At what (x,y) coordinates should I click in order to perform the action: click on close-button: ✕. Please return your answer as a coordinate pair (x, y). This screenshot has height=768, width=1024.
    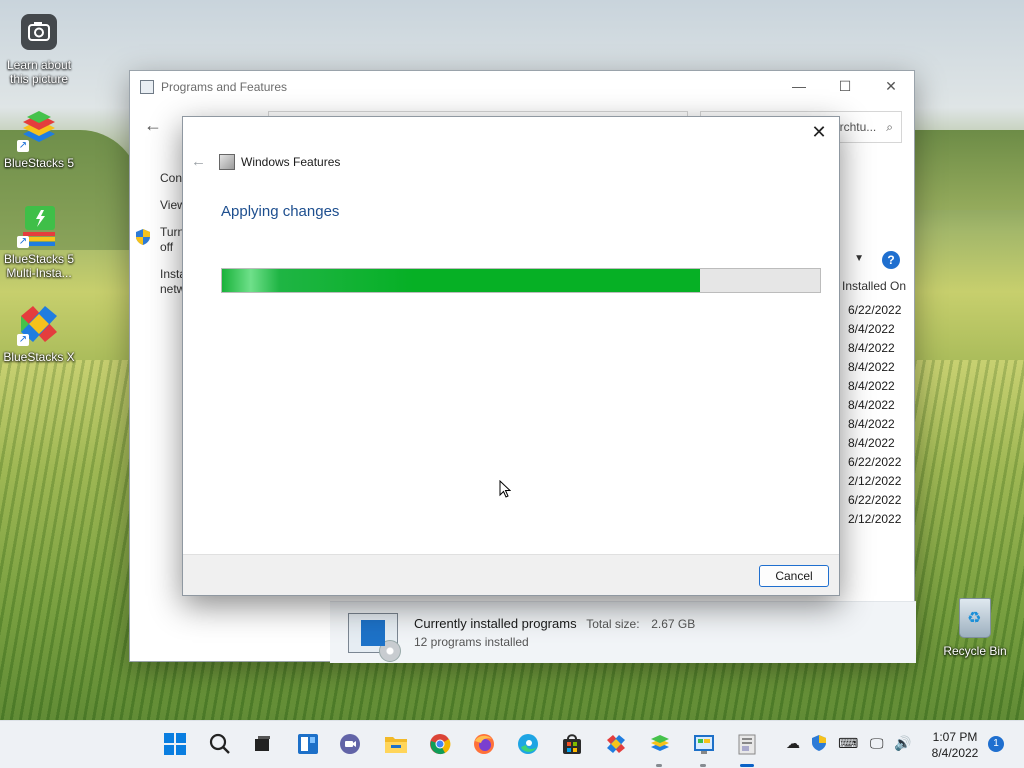
    Looking at the image, I should click on (891, 86).